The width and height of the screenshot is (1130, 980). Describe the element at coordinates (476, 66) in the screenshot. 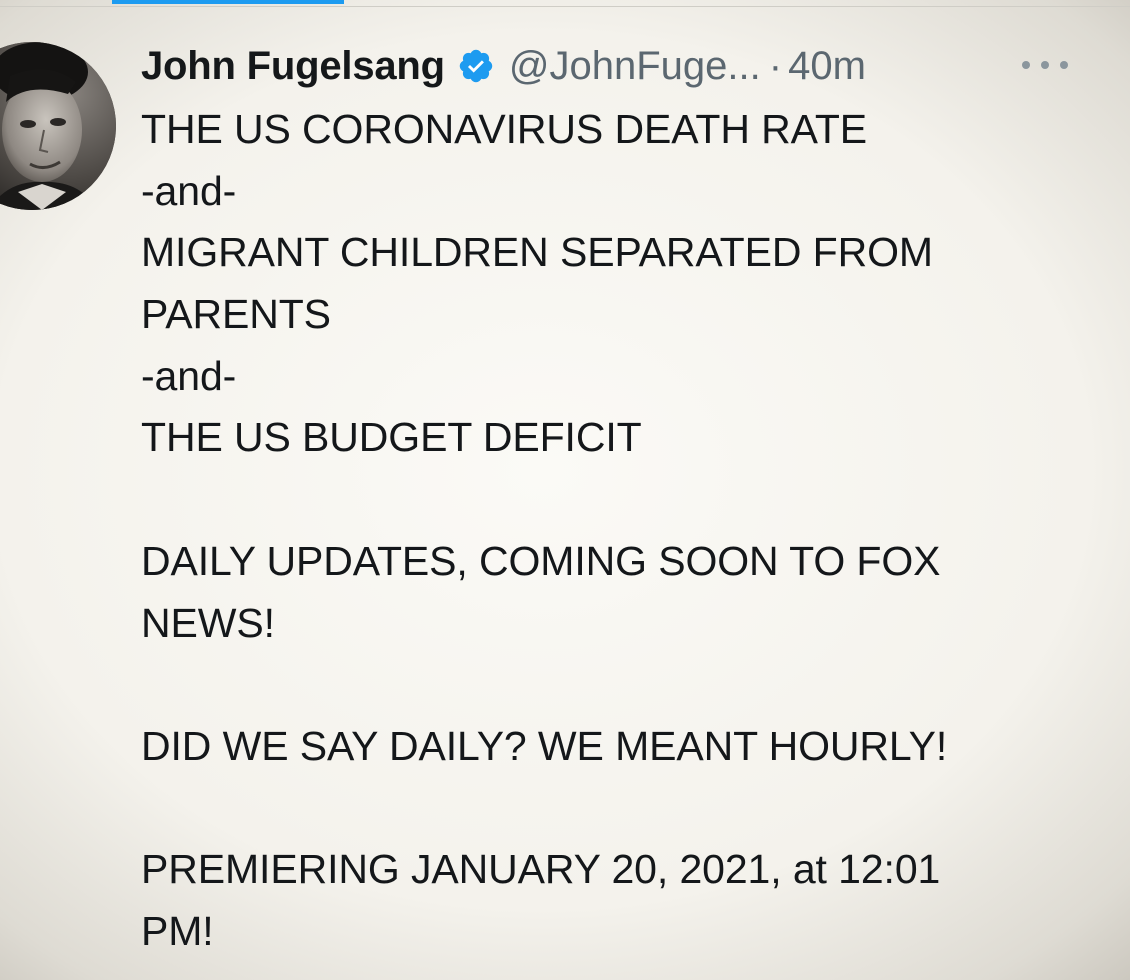

I see `verified-badge-icon` at that location.